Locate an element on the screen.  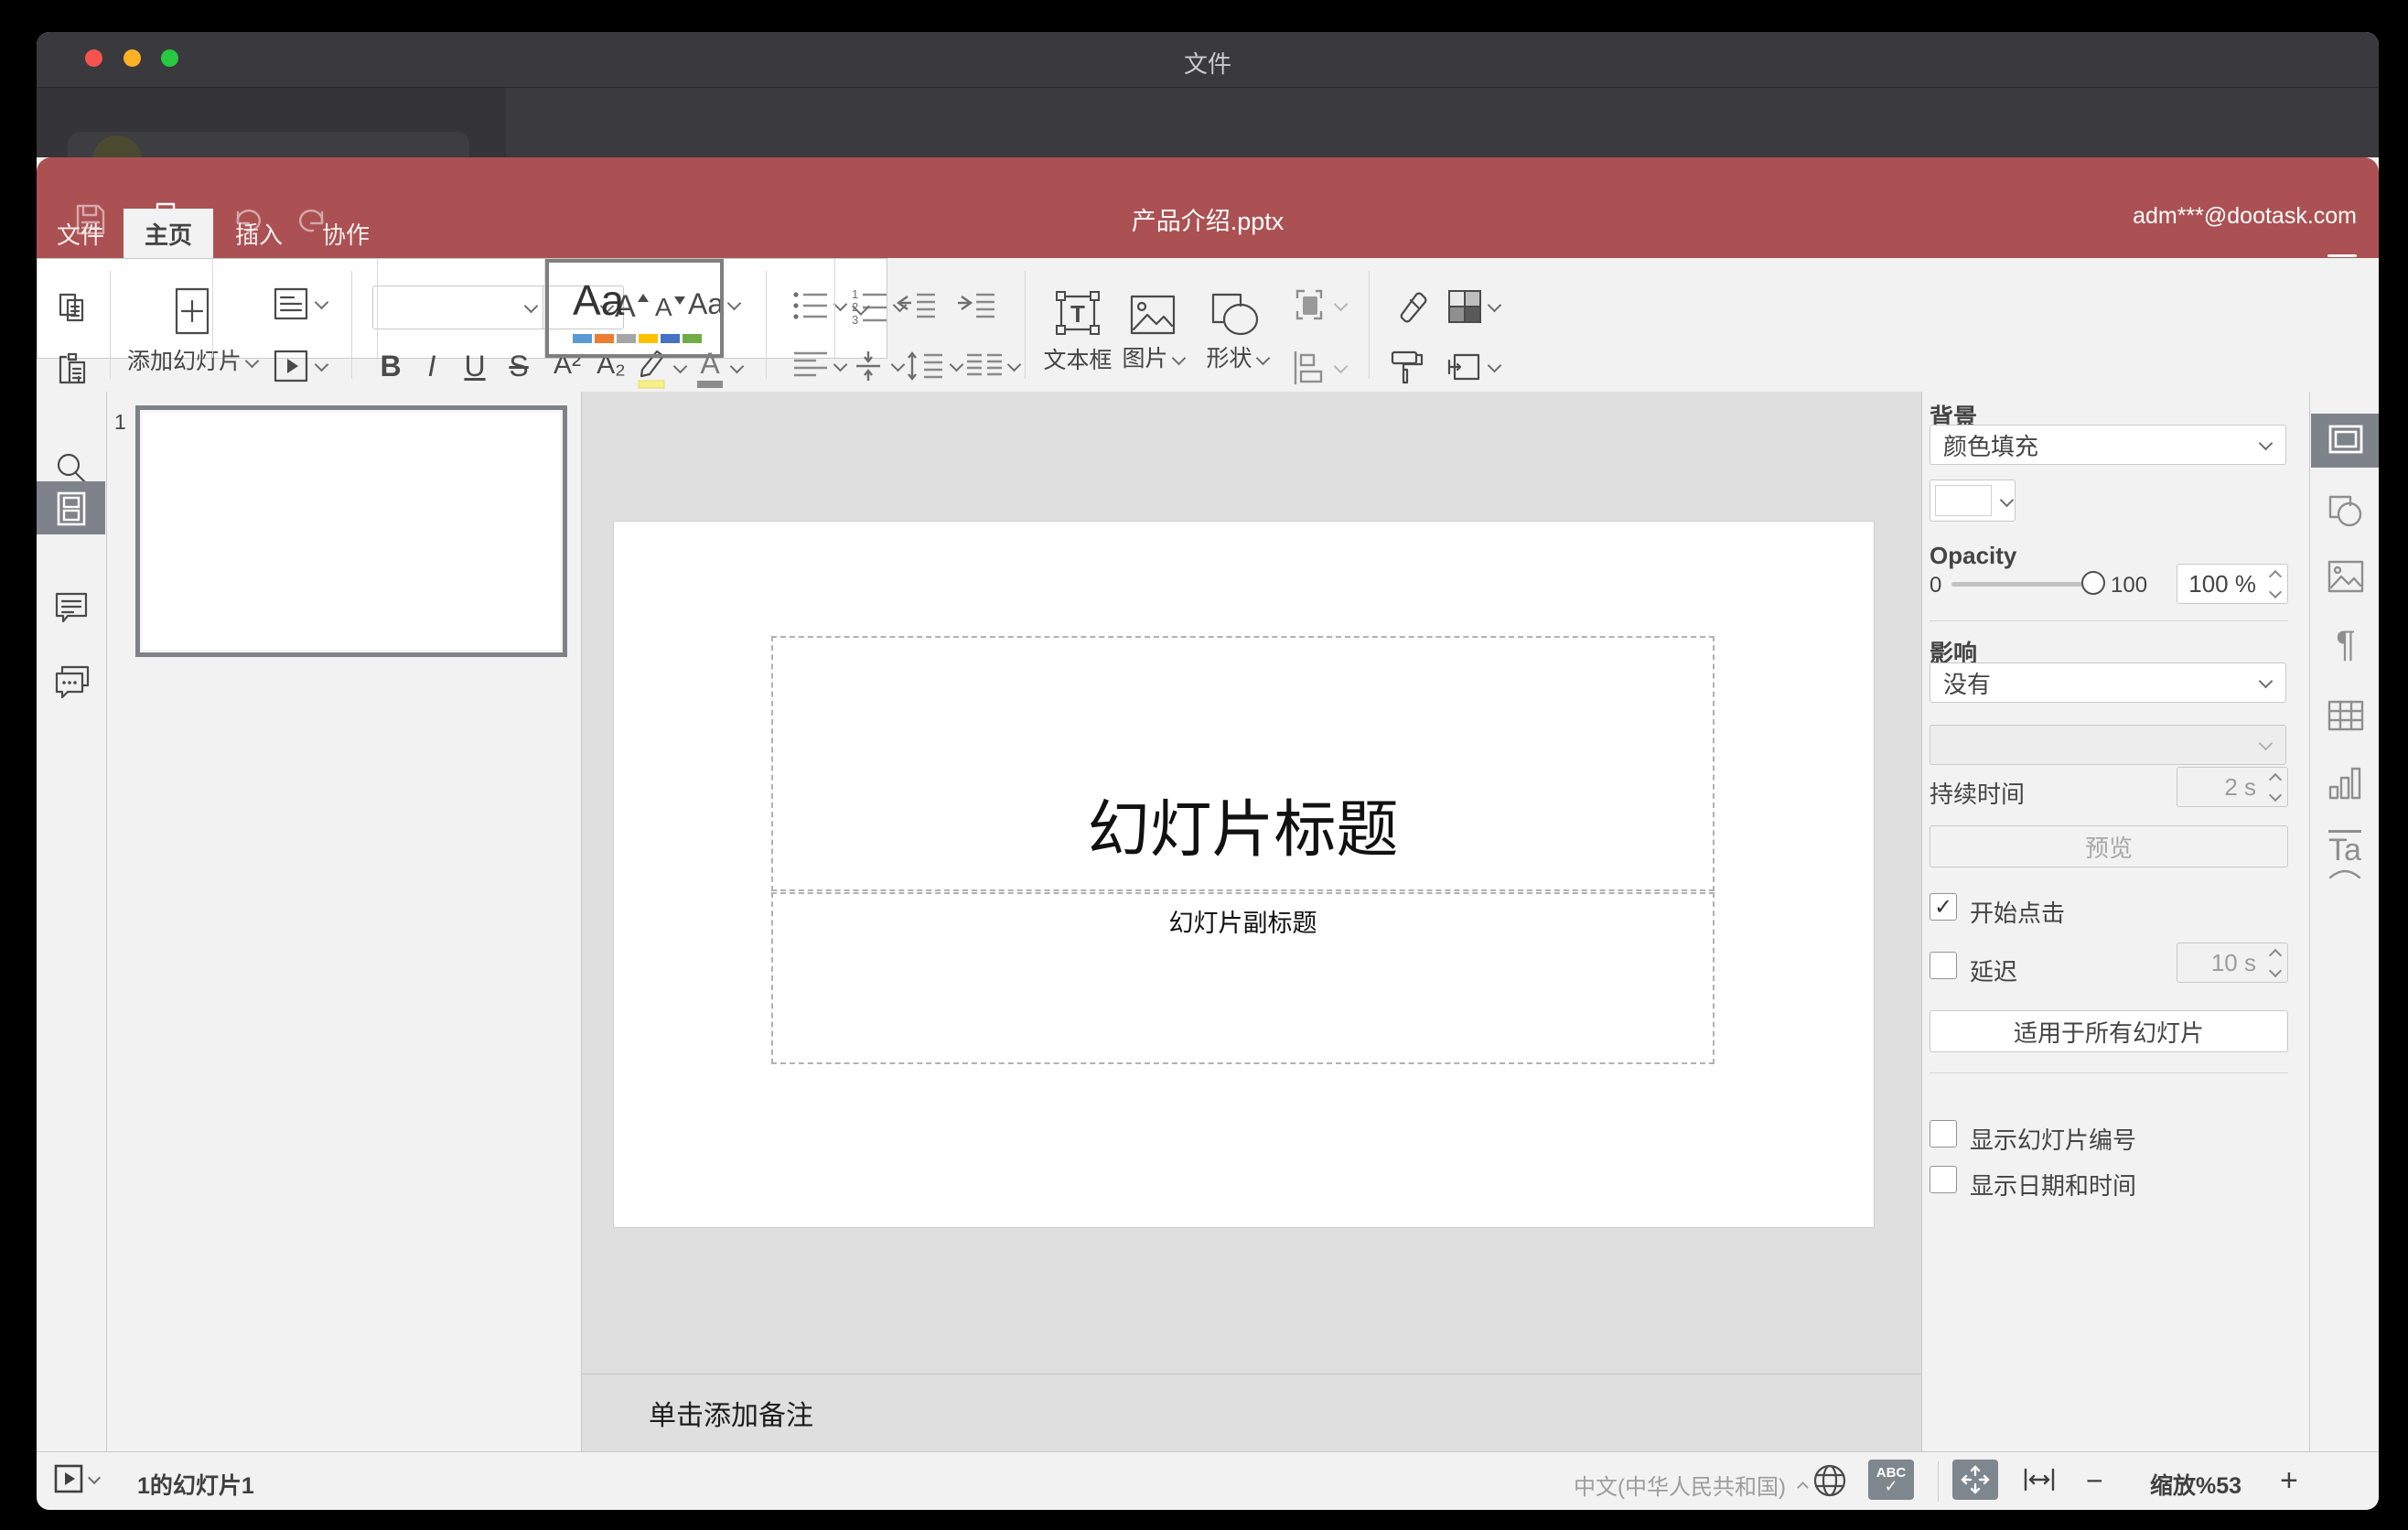
start-slideshow-status-button is located at coordinates (77, 1478).